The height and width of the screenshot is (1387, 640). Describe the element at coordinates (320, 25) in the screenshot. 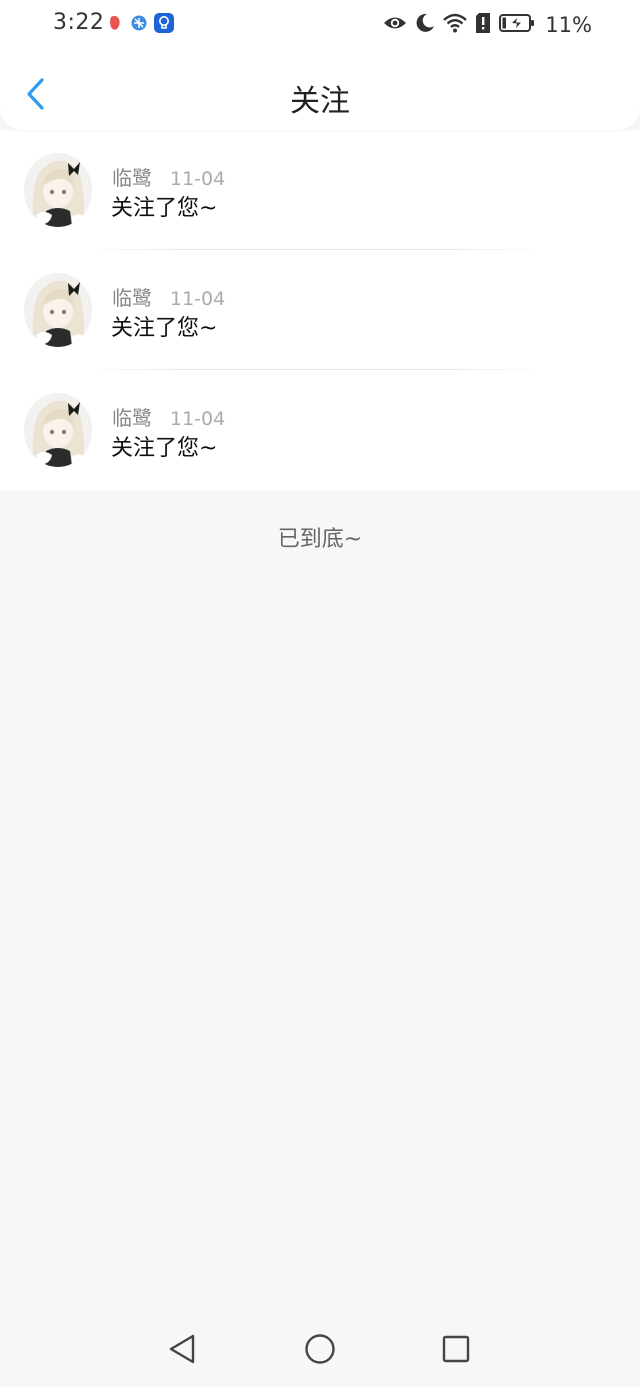

I see `status-bar: 3:22 11%` at that location.